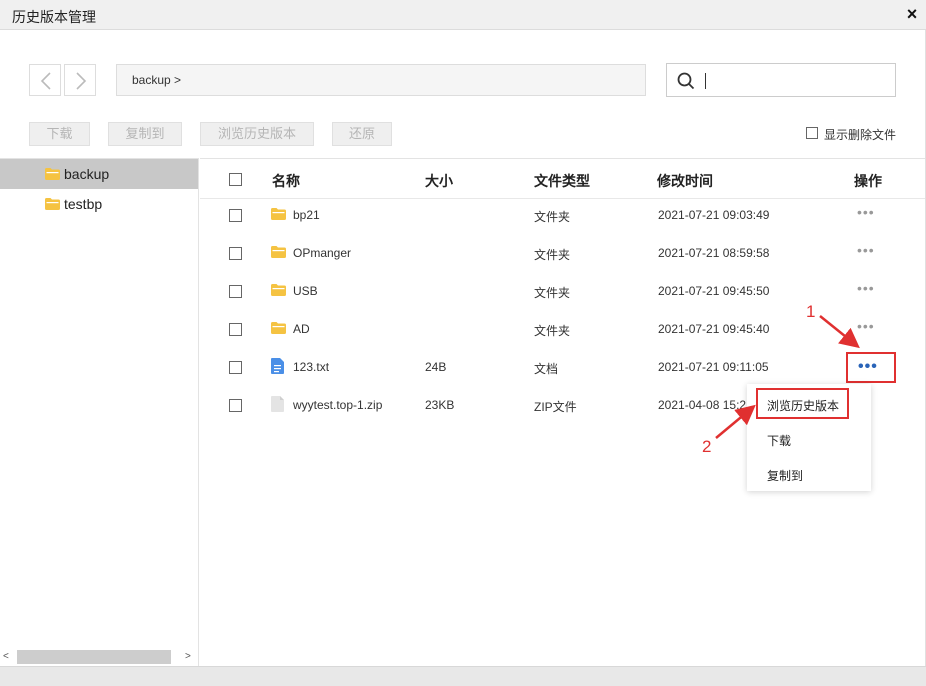  Describe the element at coordinates (463, 676) in the screenshot. I see `status-bar` at that location.